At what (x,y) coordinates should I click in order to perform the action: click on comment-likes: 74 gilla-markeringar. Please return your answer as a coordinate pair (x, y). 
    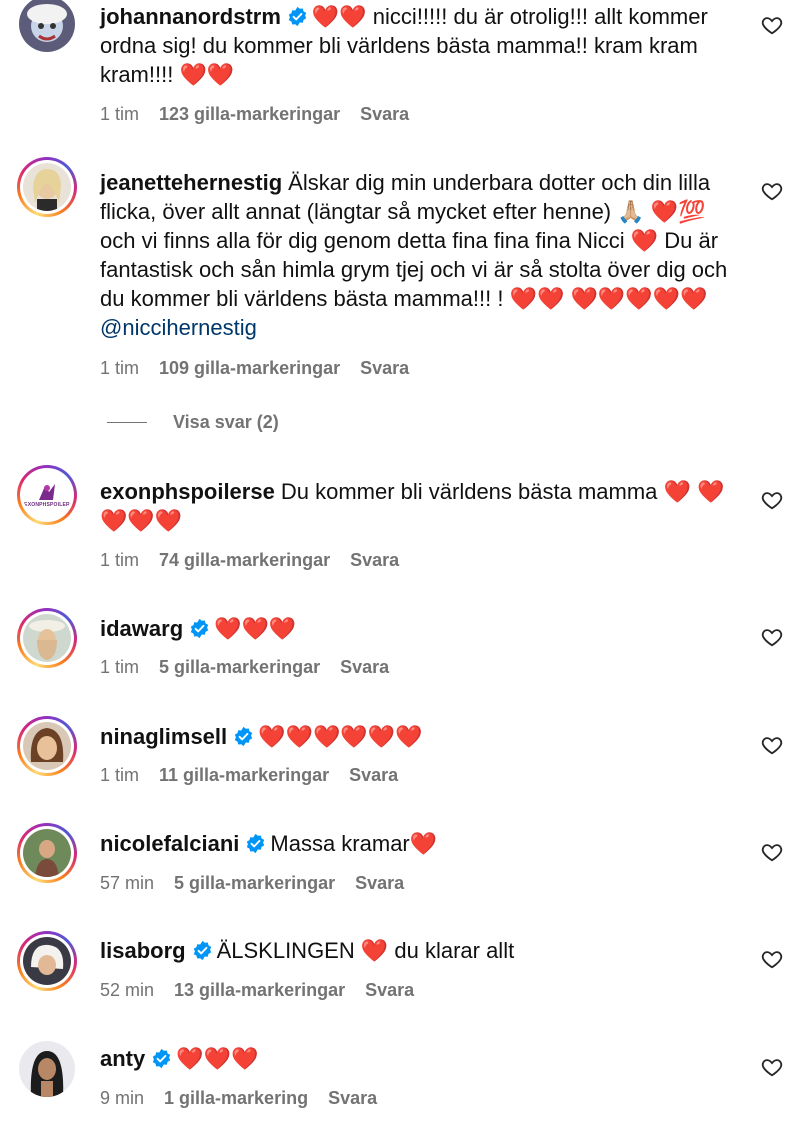
    Looking at the image, I should click on (244, 560).